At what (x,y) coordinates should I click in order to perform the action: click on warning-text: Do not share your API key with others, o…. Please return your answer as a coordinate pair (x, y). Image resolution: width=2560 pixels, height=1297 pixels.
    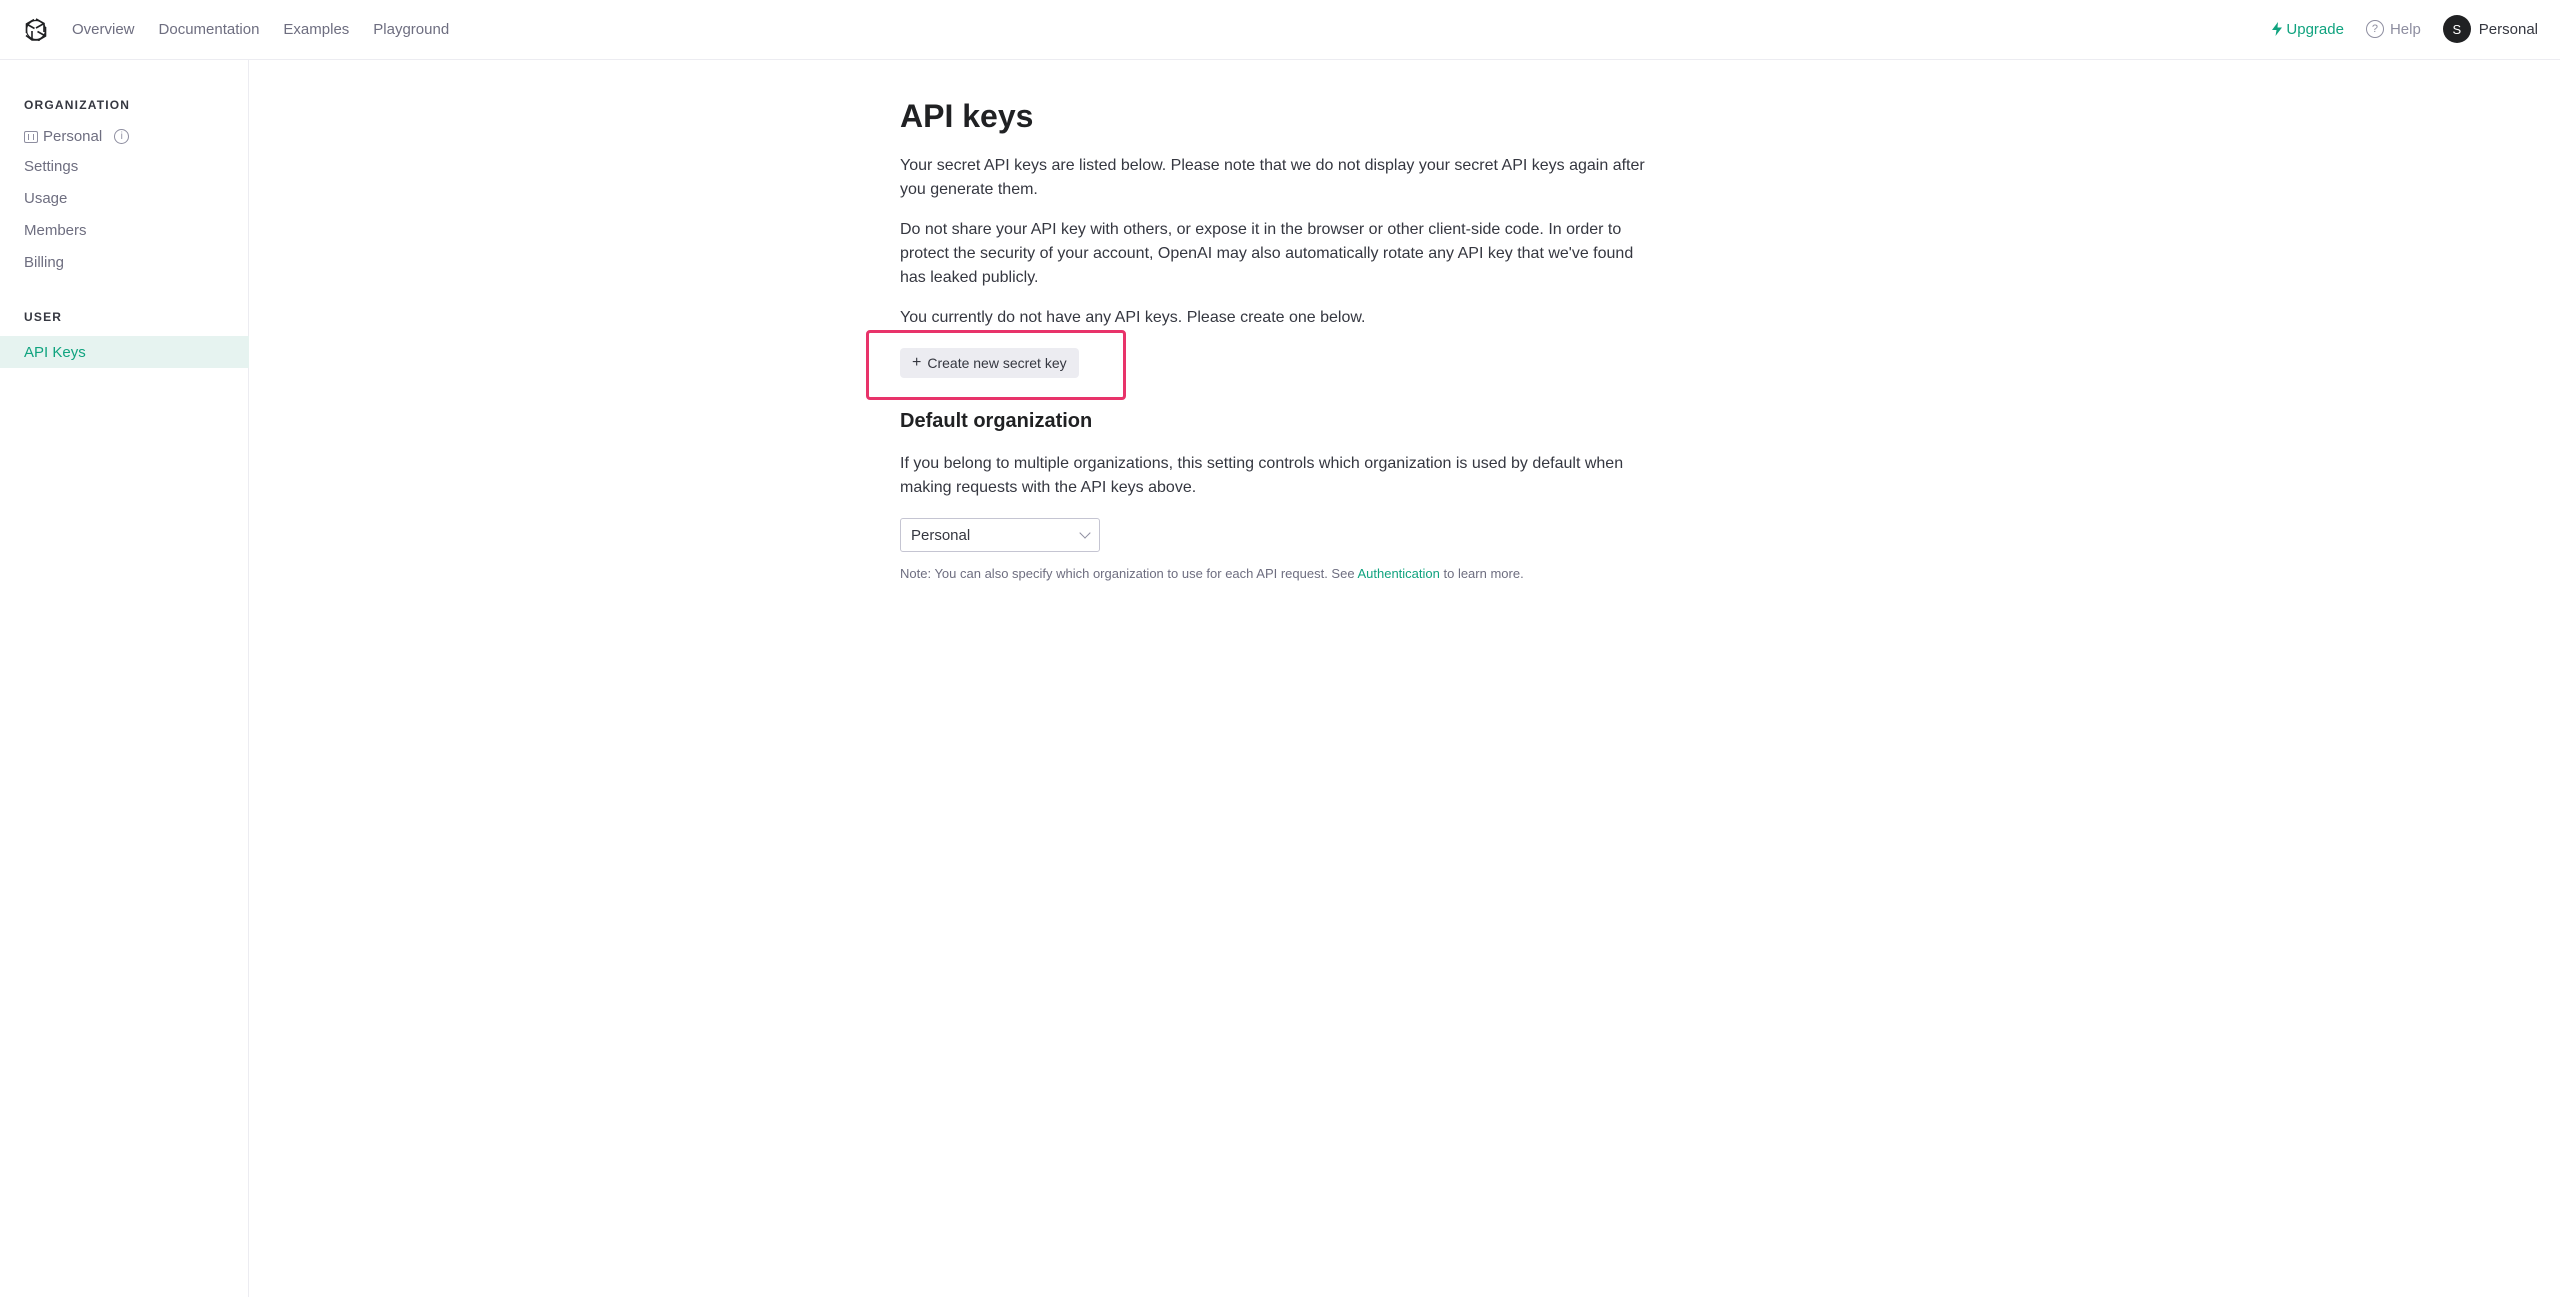
    Looking at the image, I should click on (1267, 253).